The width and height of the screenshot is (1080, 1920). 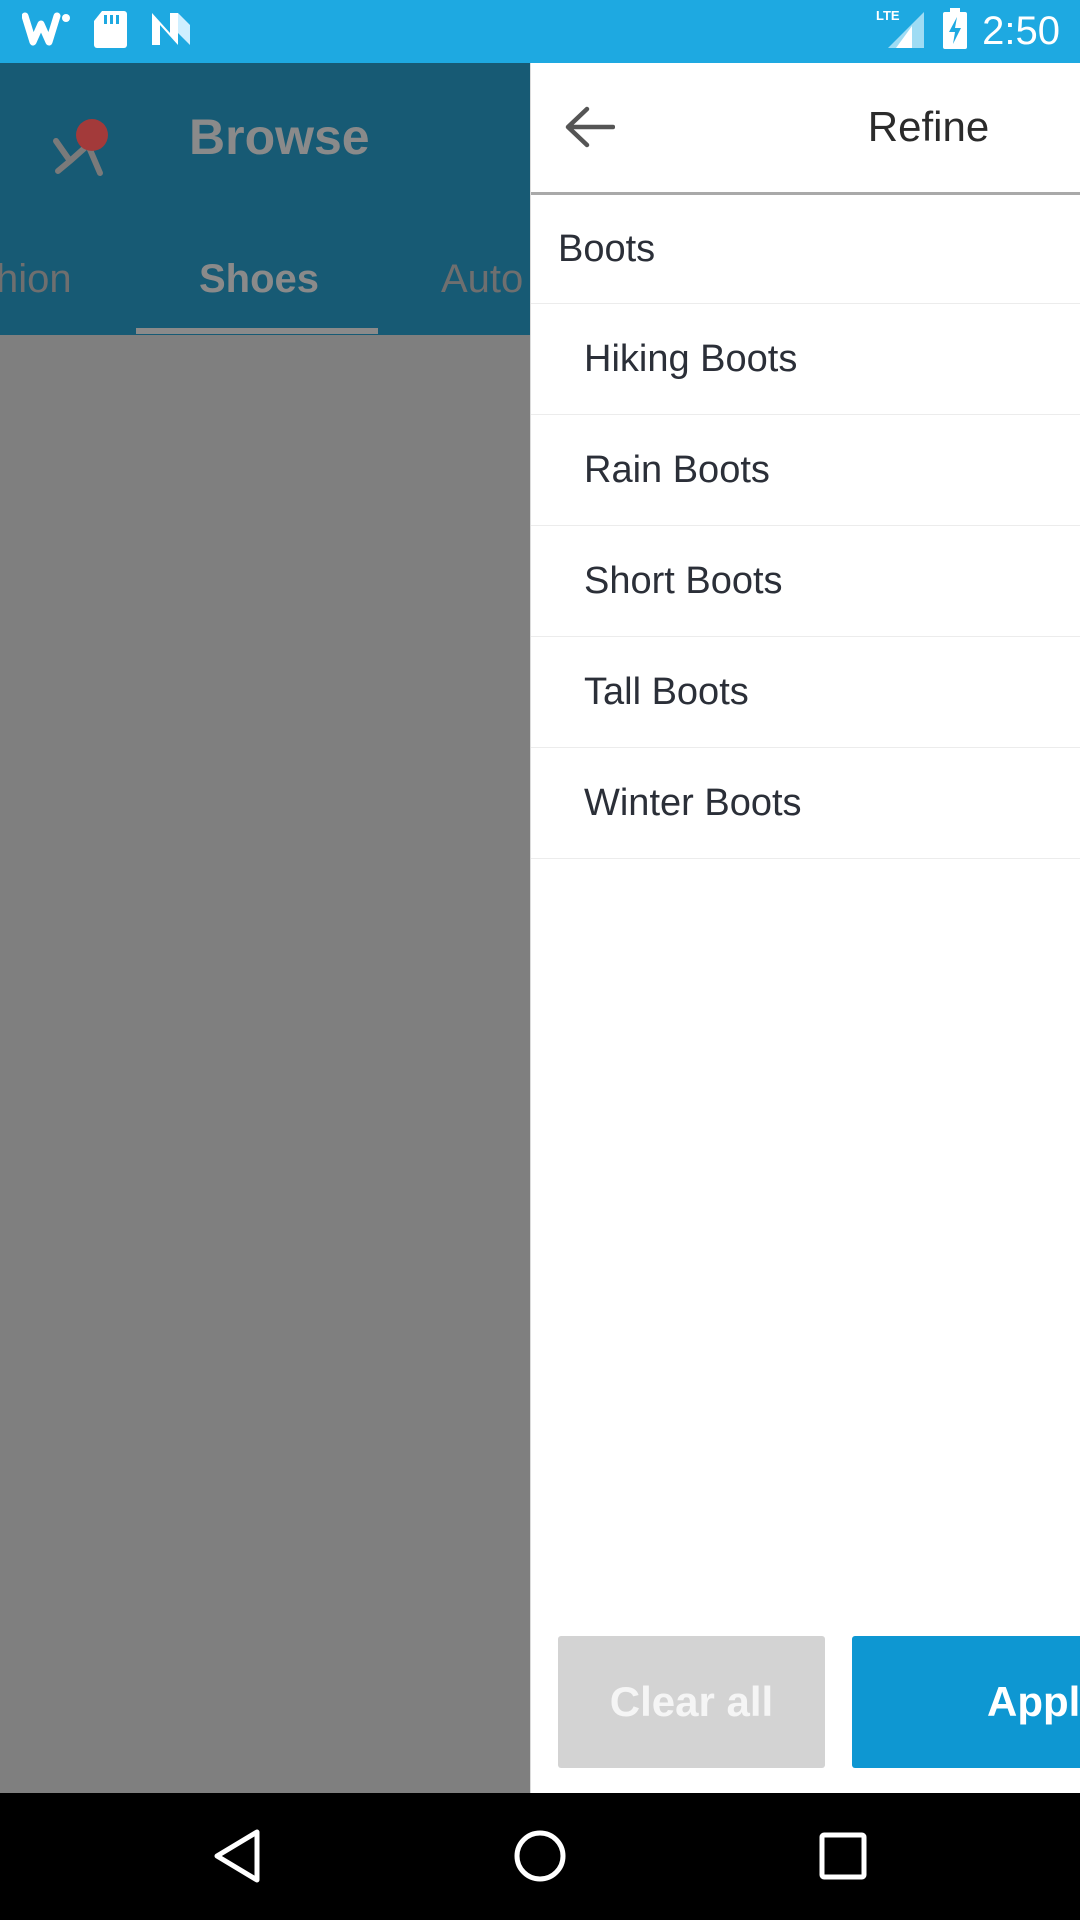 I want to click on app-toolbar: Browse hion Shoes Auto, so click(x=265, y=199).